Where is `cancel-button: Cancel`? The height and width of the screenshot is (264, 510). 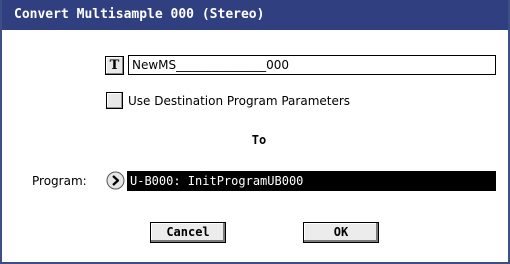 cancel-button: Cancel is located at coordinates (188, 232).